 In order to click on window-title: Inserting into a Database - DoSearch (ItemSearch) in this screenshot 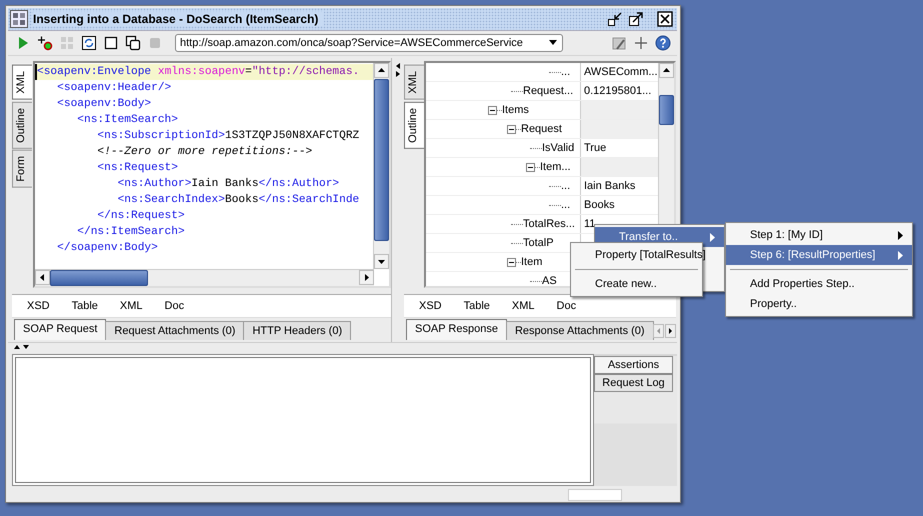, I will do `click(178, 19)`.